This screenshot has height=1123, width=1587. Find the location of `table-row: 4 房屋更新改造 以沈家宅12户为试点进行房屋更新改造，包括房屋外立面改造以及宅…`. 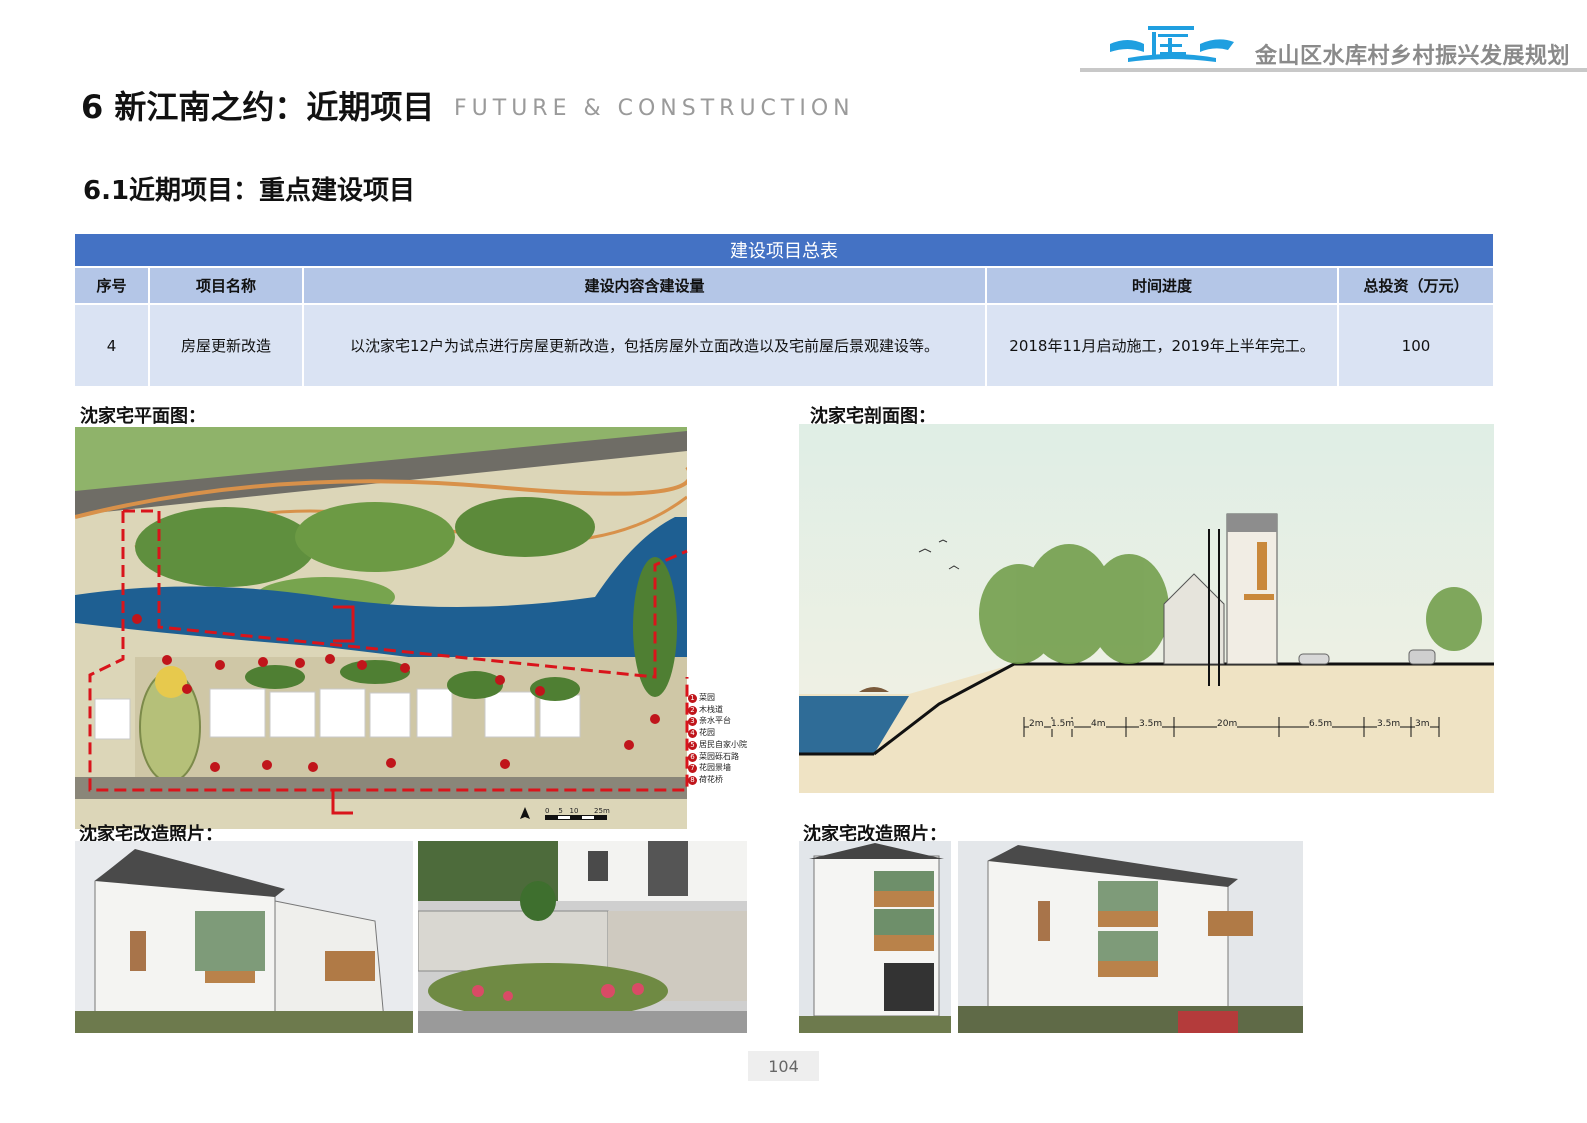

table-row: 4 房屋更新改造 以沈家宅12户为试点进行房屋更新改造，包括房屋外立面改造以及宅… is located at coordinates (784, 344).